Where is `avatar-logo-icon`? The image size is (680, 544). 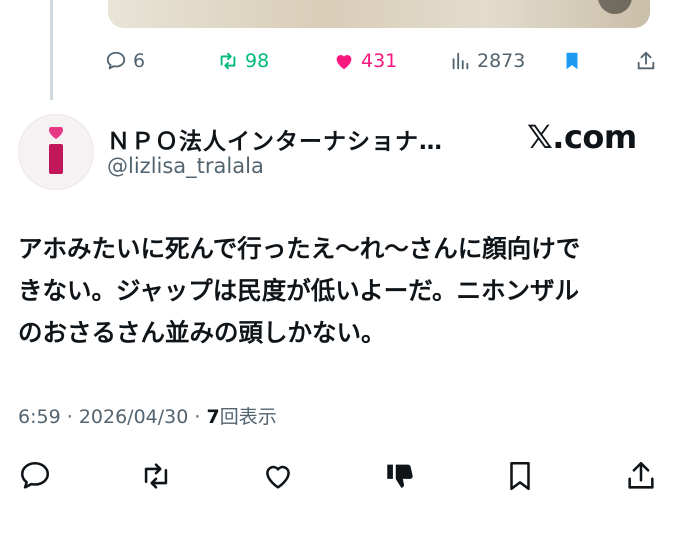
avatar-logo-icon is located at coordinates (56, 150).